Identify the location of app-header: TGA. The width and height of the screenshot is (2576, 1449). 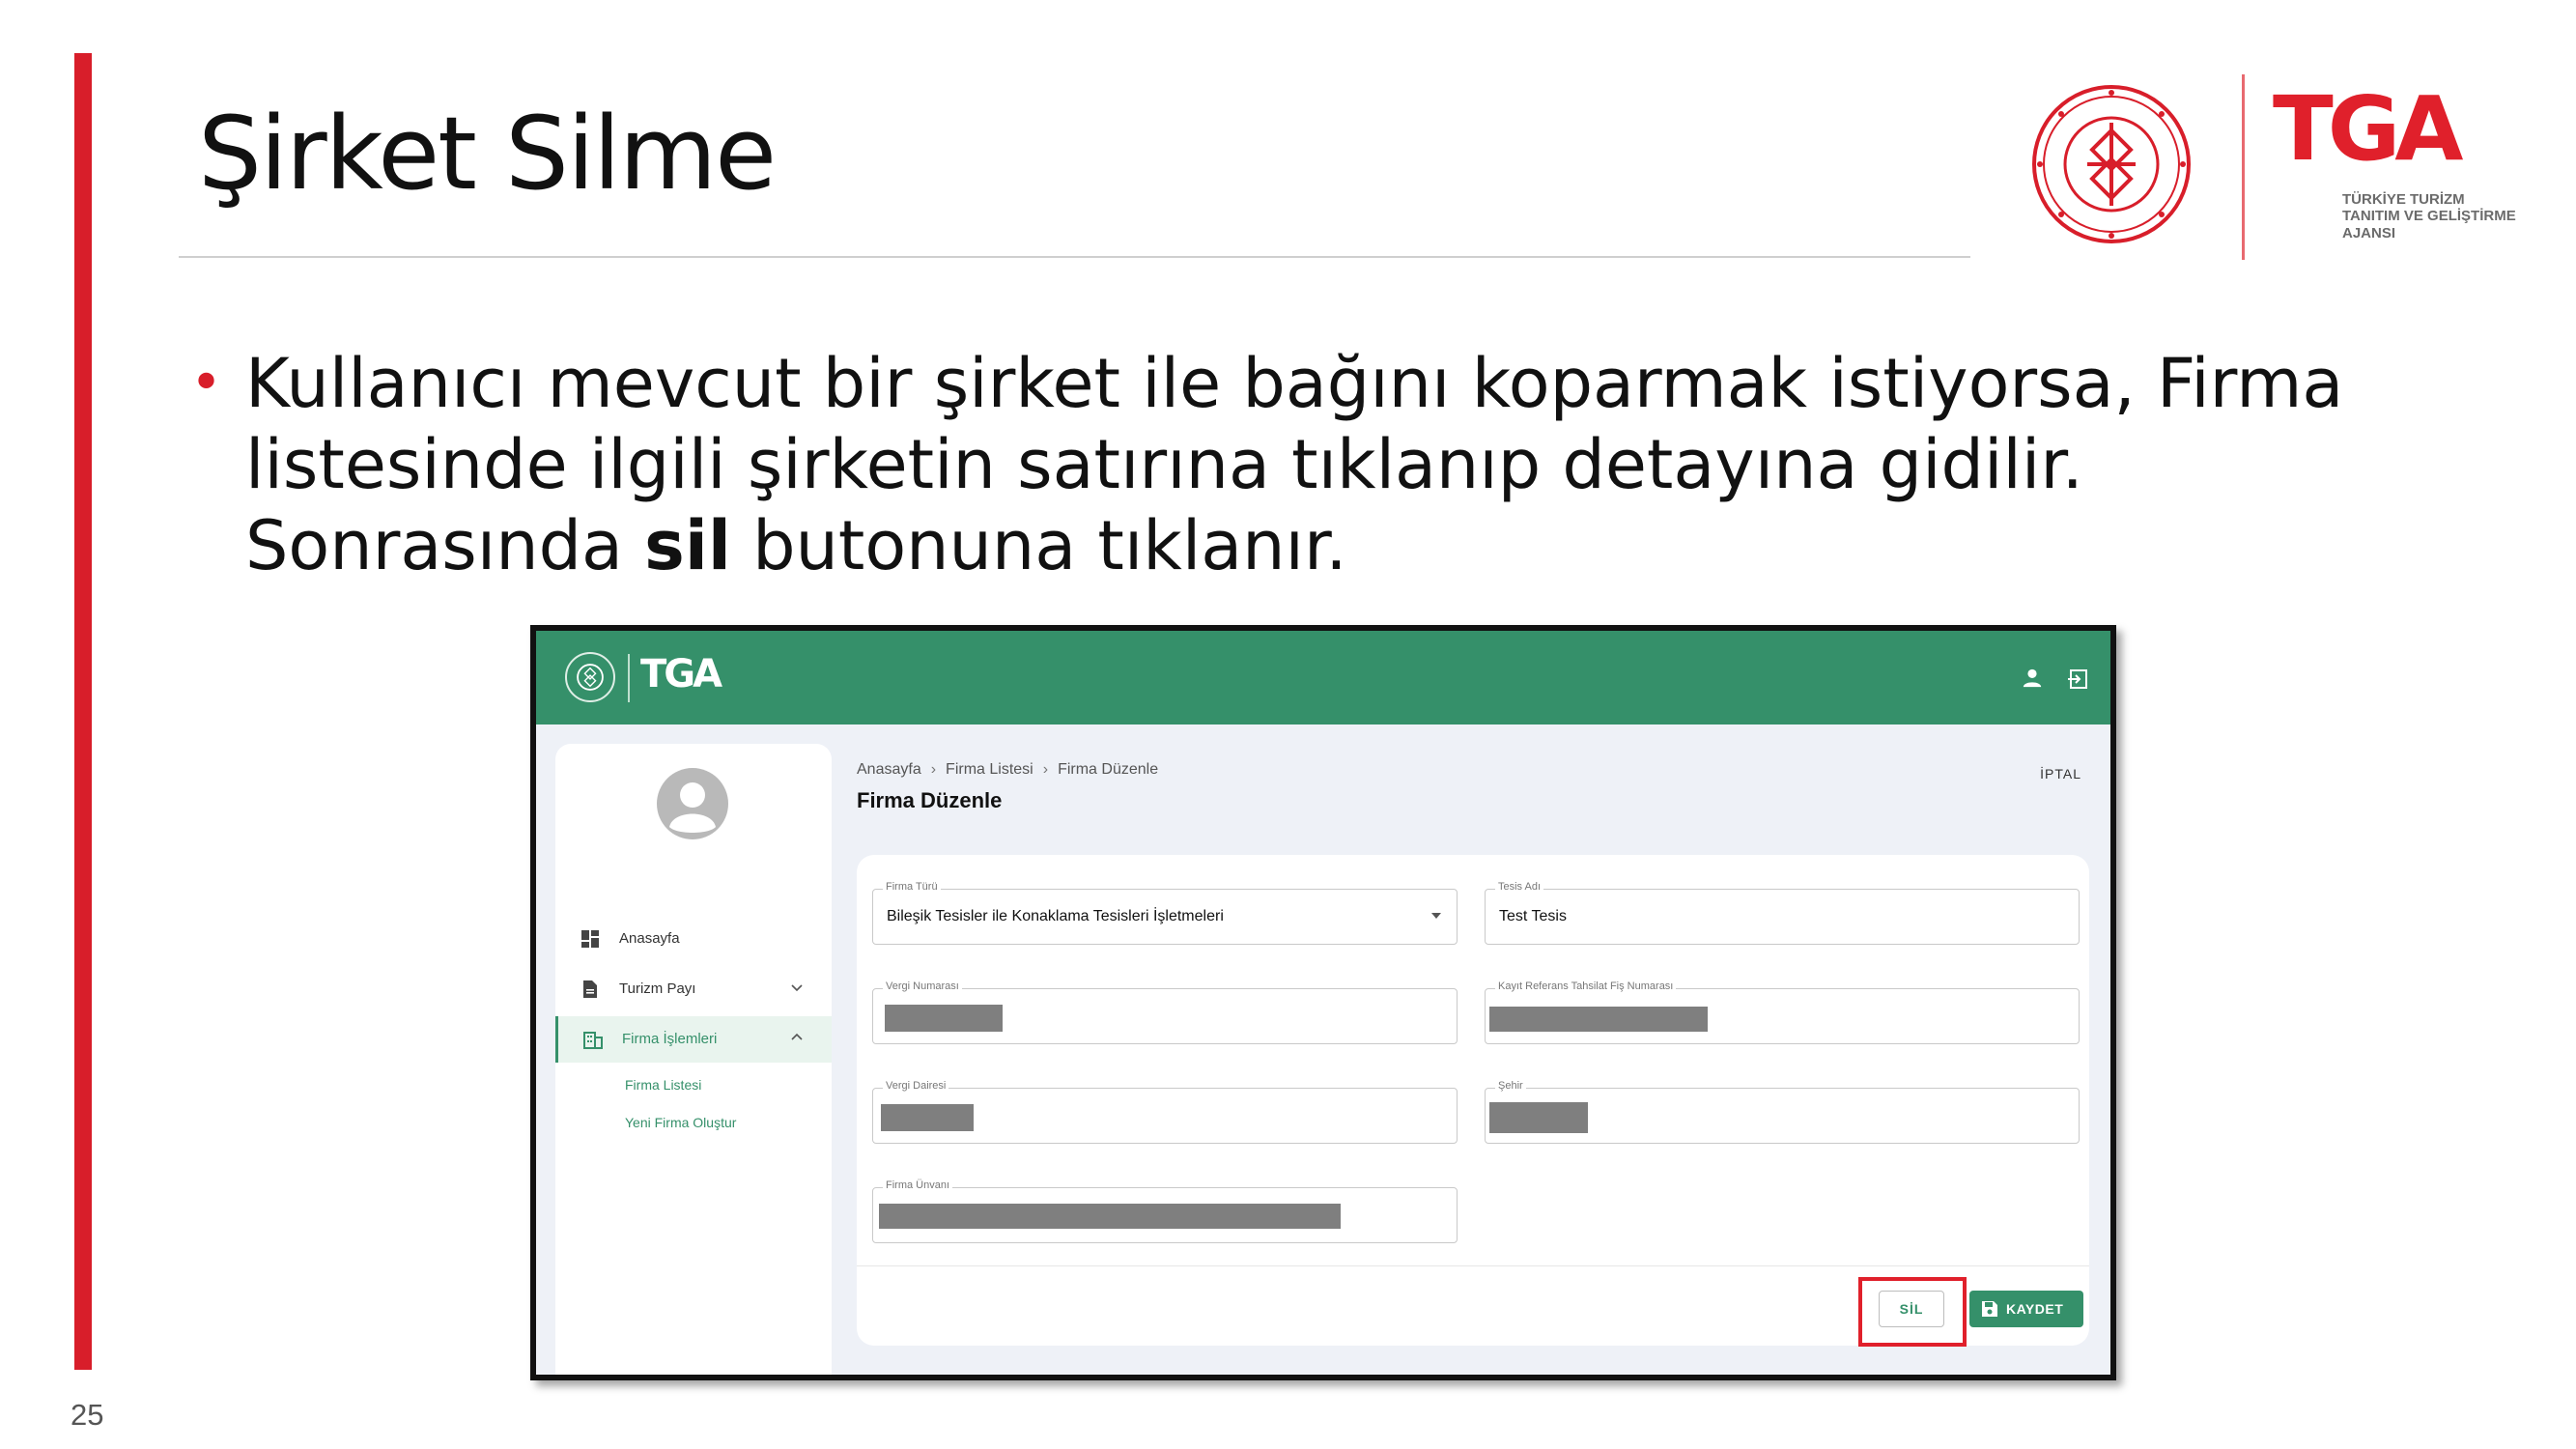
(1323, 677).